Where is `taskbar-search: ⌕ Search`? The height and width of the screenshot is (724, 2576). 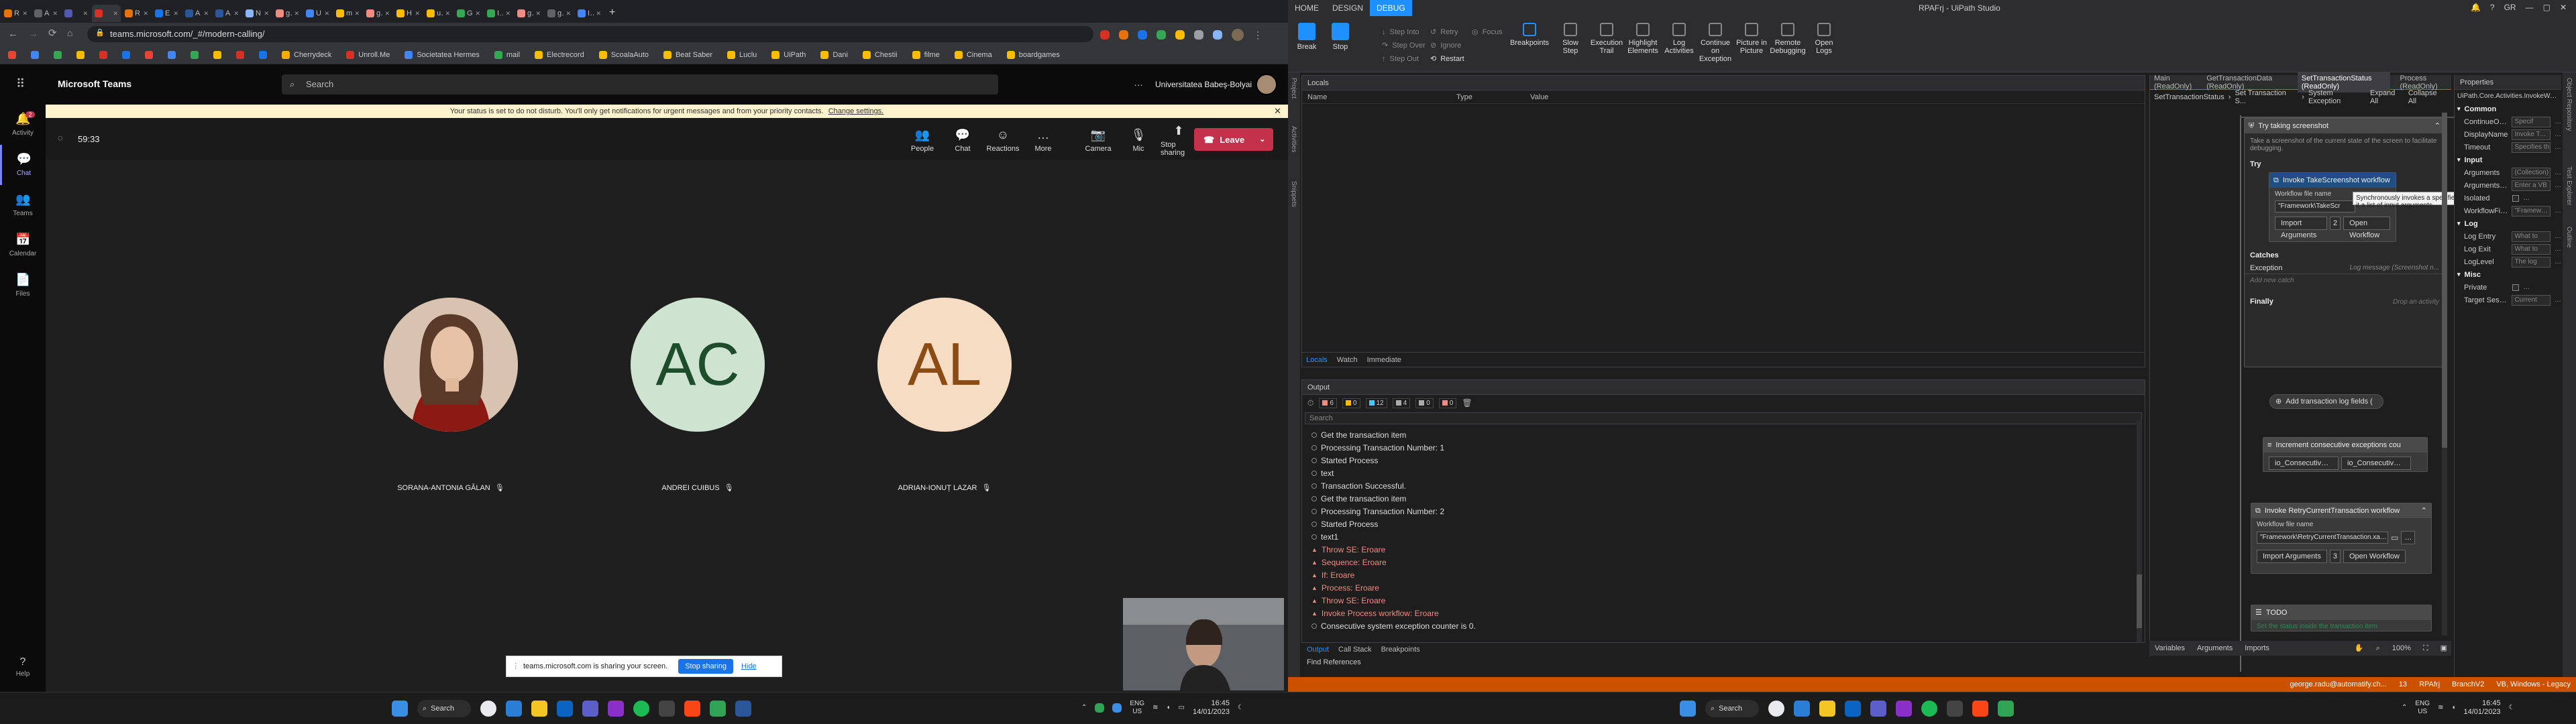
taskbar-search: ⌕ Search is located at coordinates (444, 708).